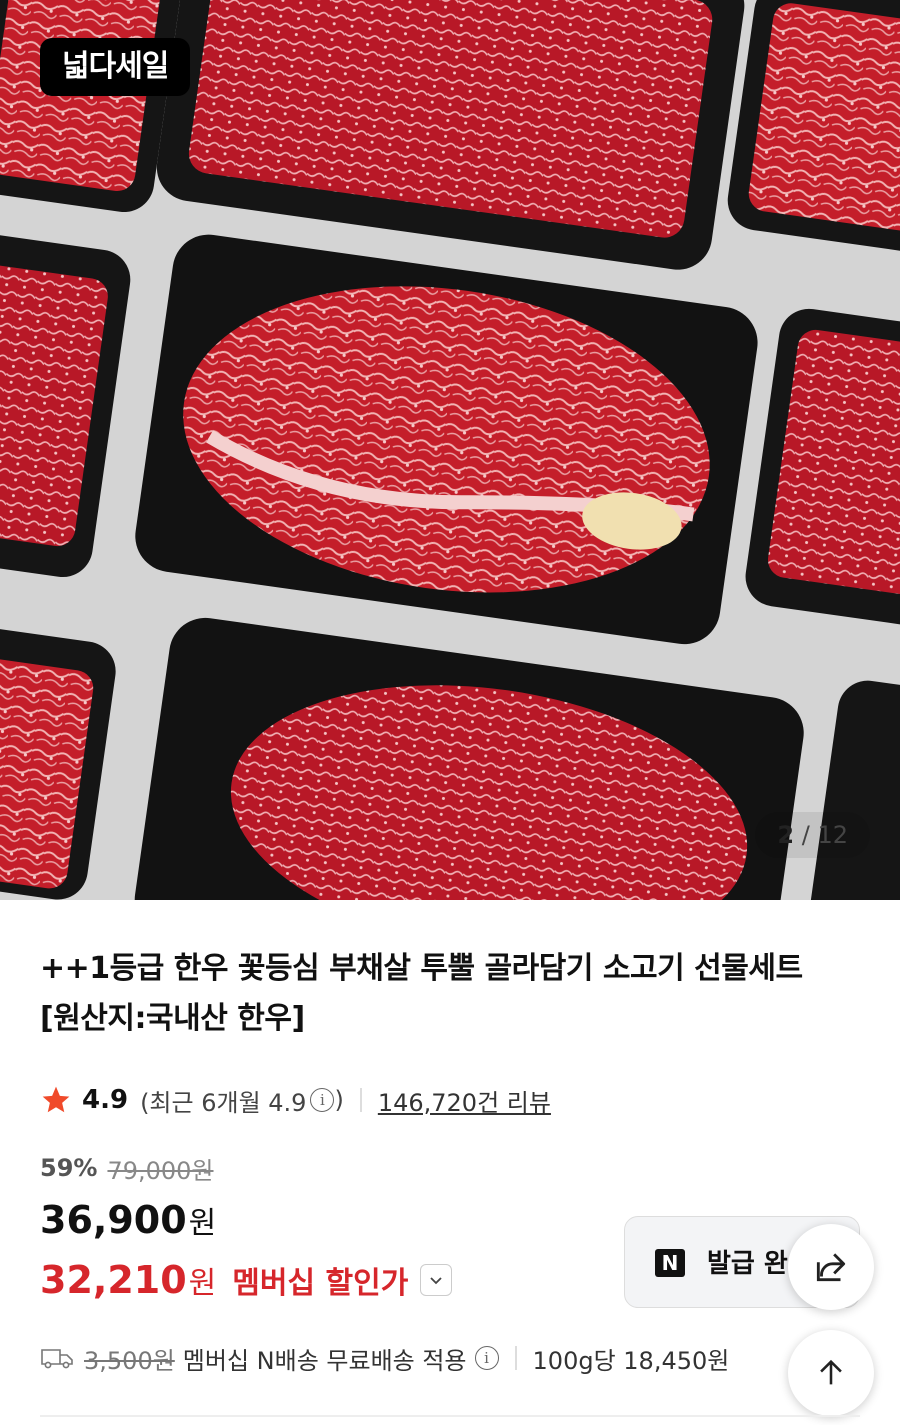 The image size is (900, 1425). I want to click on naver-n-icon: N, so click(670, 1263).